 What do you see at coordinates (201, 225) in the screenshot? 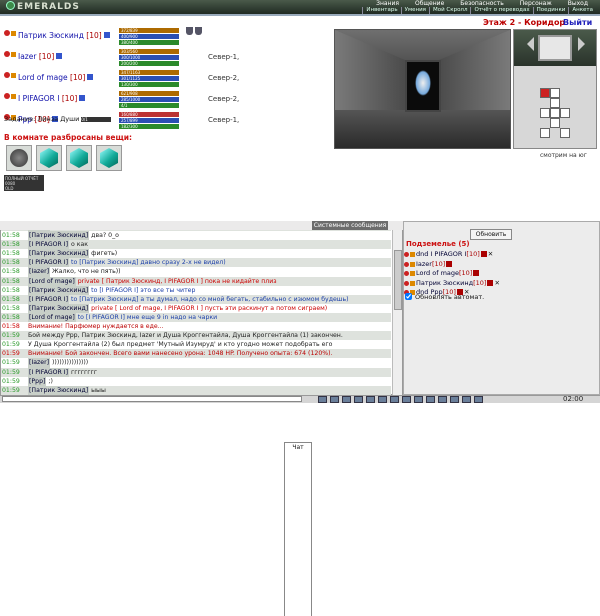
I see `chat-tabs: Чат Системные сообщения` at bounding box center [201, 225].